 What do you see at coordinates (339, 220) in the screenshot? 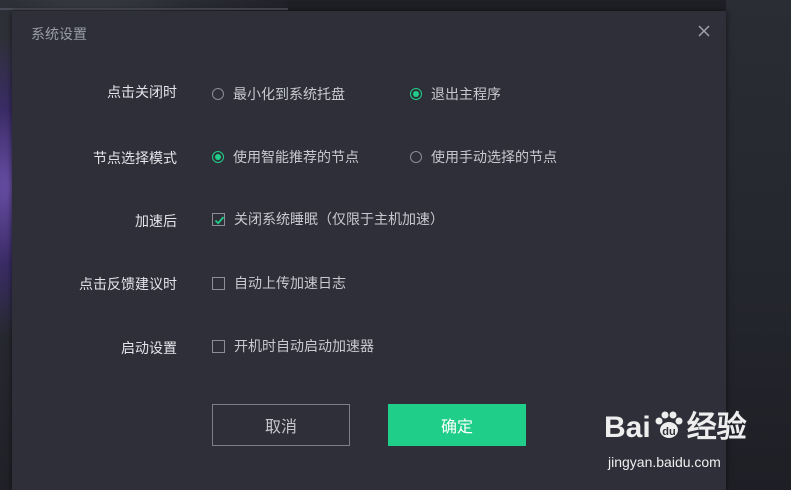
I see `option-label: 关闭系统睡眠（仅限于主机加速）` at bounding box center [339, 220].